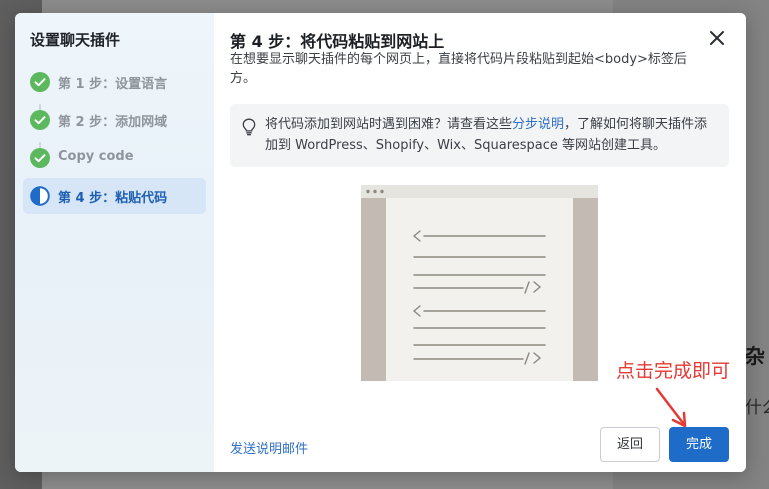 The height and width of the screenshot is (489, 769). I want to click on sidebar-title: 设置聊天插件, so click(75, 40).